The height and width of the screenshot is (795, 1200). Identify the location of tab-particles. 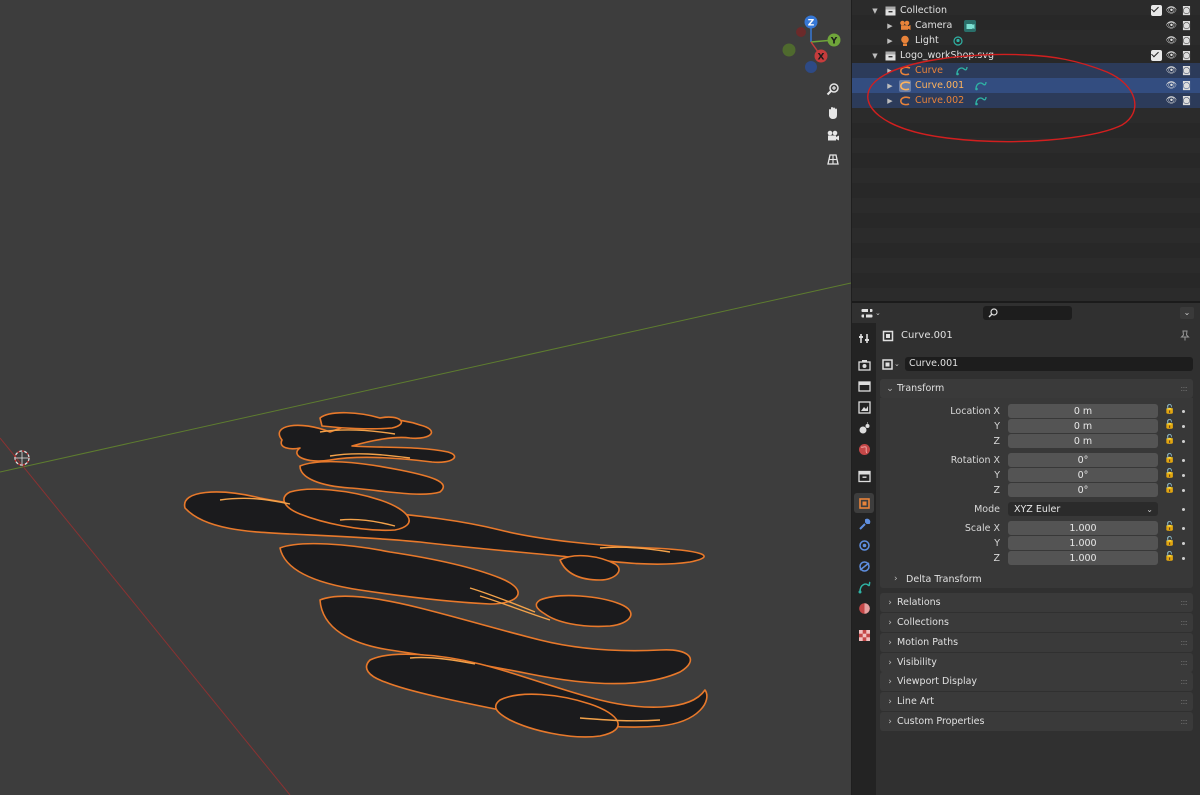
(864, 545).